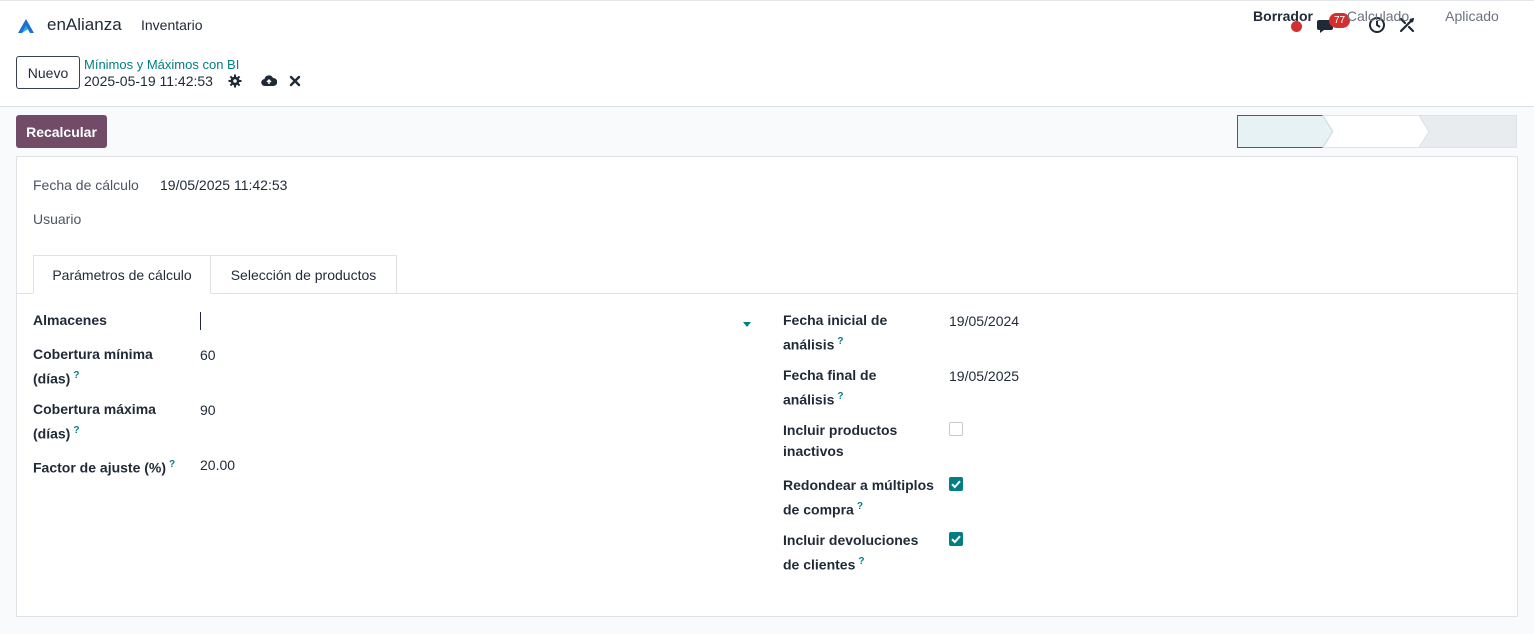 The height and width of the screenshot is (634, 1534). Describe the element at coordinates (1283, 16) in the screenshot. I see `status-step-borrador: Borrador` at that location.